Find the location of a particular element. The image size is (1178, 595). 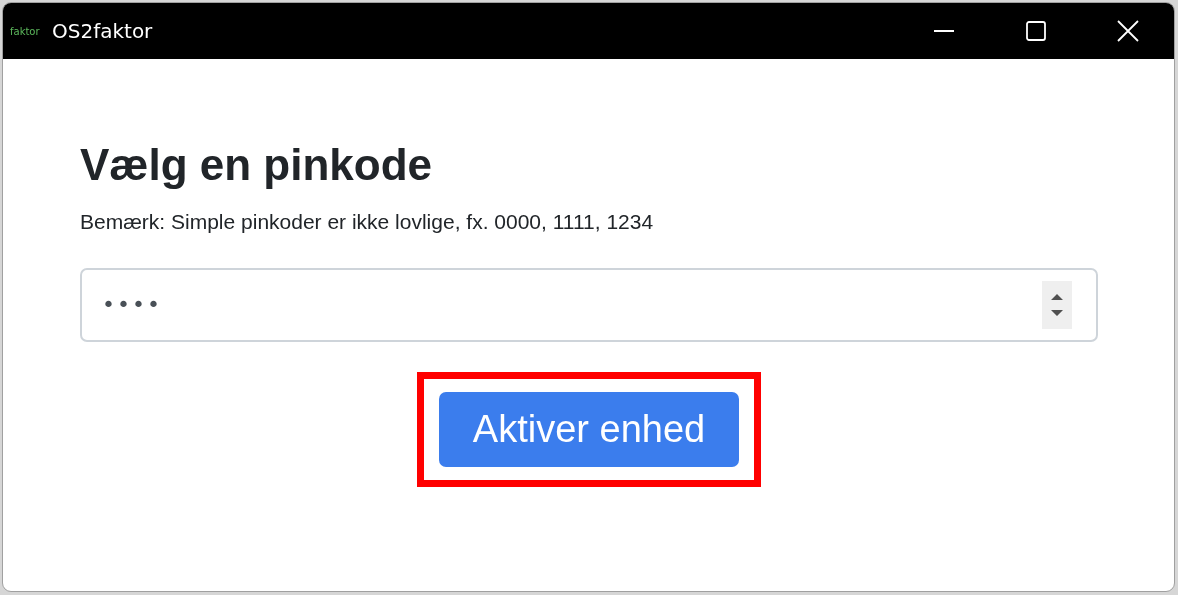

close-icon is located at coordinates (1128, 31).